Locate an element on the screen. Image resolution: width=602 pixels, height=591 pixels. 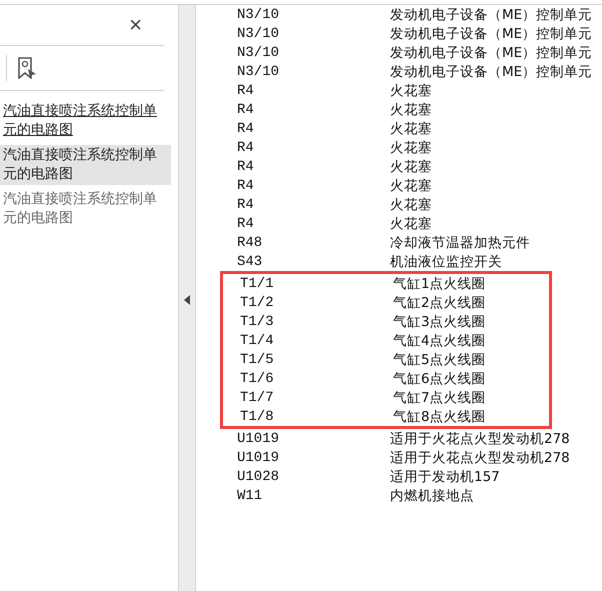
part-description: 机油液位监控开关 is located at coordinates (446, 261).